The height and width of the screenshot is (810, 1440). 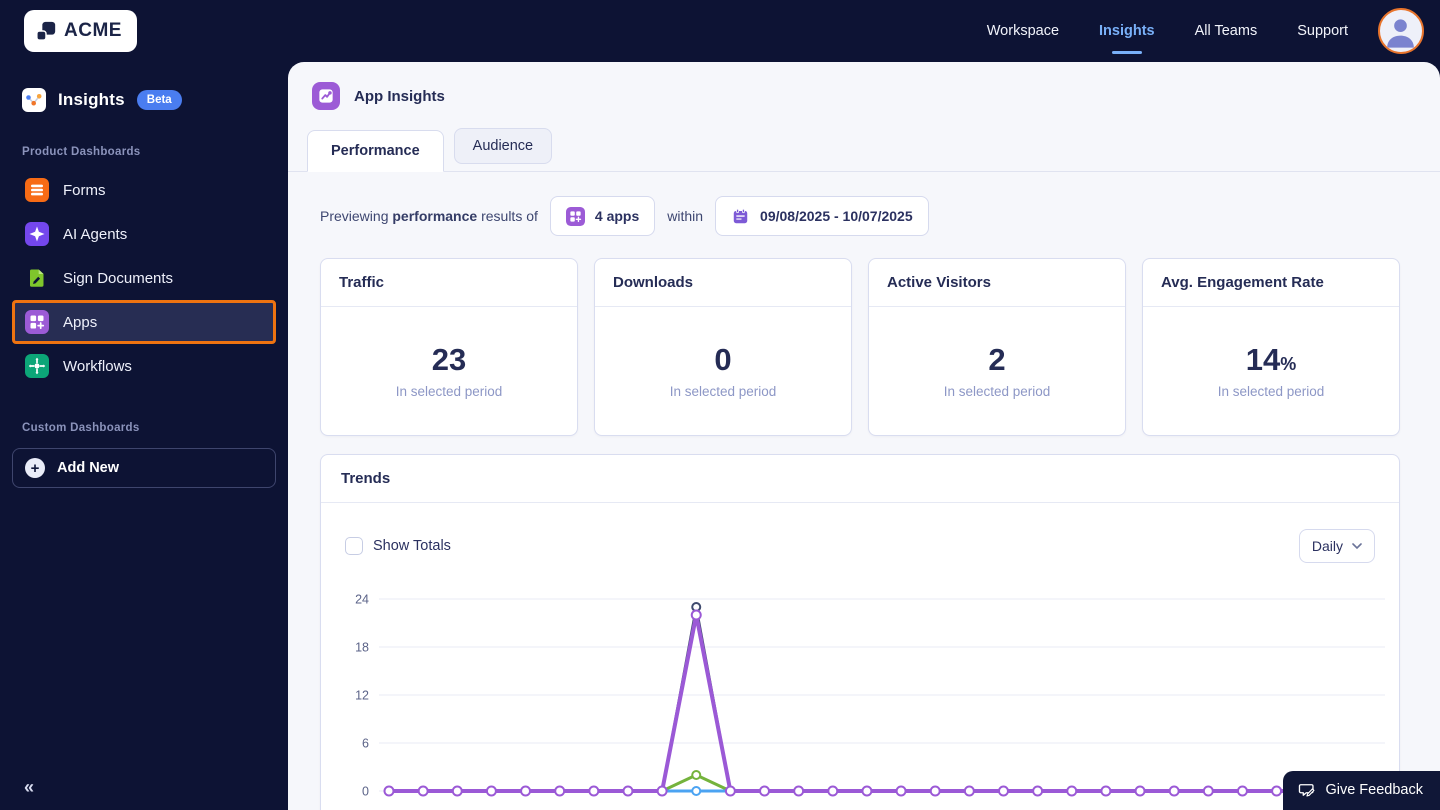 I want to click on show-totals-control: Show Totals, so click(x=398, y=546).